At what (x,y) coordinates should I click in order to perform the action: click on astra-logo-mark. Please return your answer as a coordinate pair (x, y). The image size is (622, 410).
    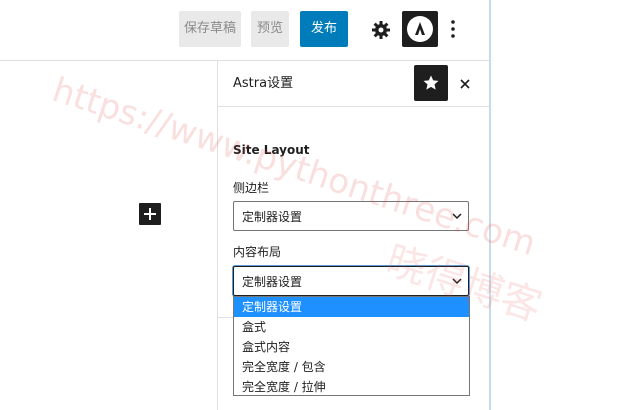
    Looking at the image, I should click on (420, 28).